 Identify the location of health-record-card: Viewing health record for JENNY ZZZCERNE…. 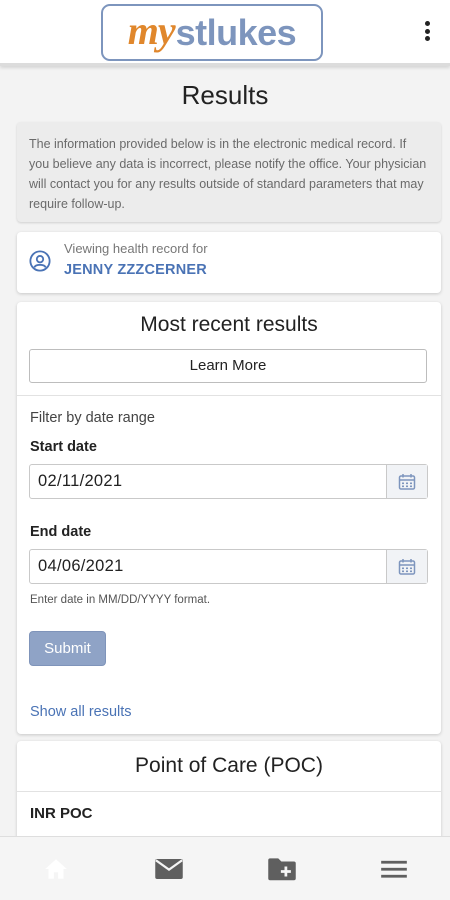
(229, 262).